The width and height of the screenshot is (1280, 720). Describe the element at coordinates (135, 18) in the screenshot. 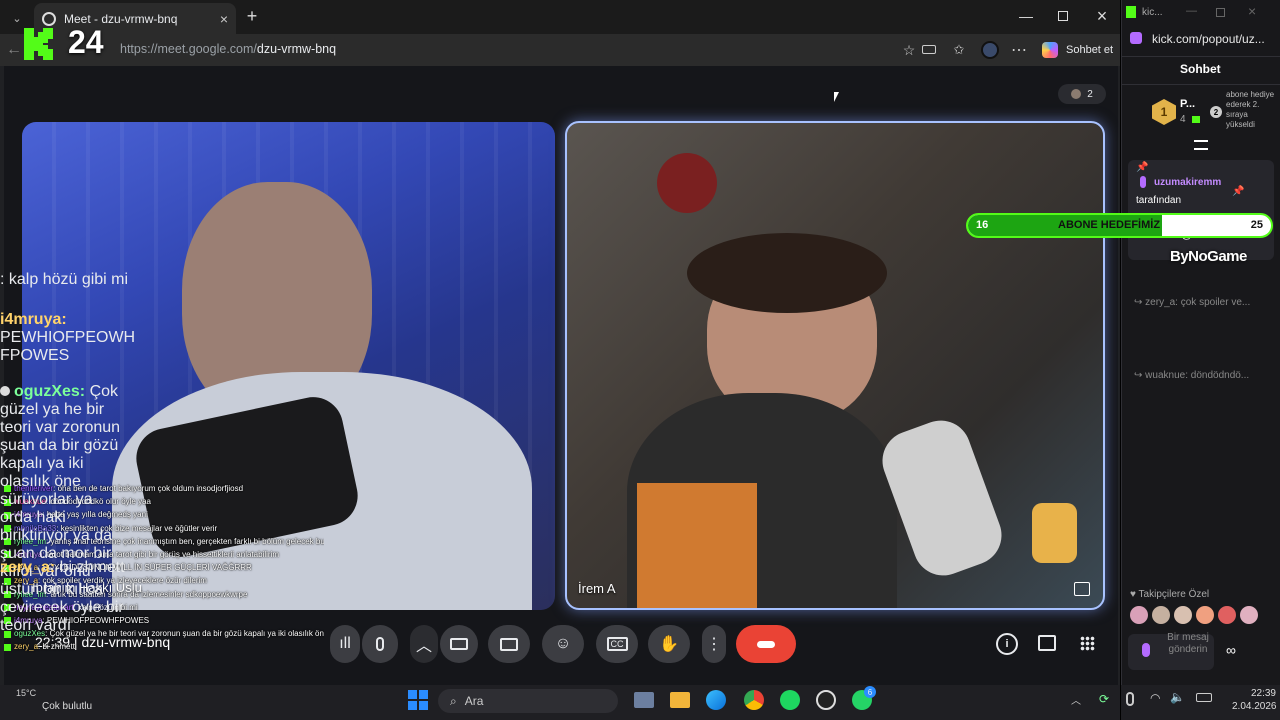

I see `tab-meet: Meet - dzu-vrmw-bnq ×` at that location.